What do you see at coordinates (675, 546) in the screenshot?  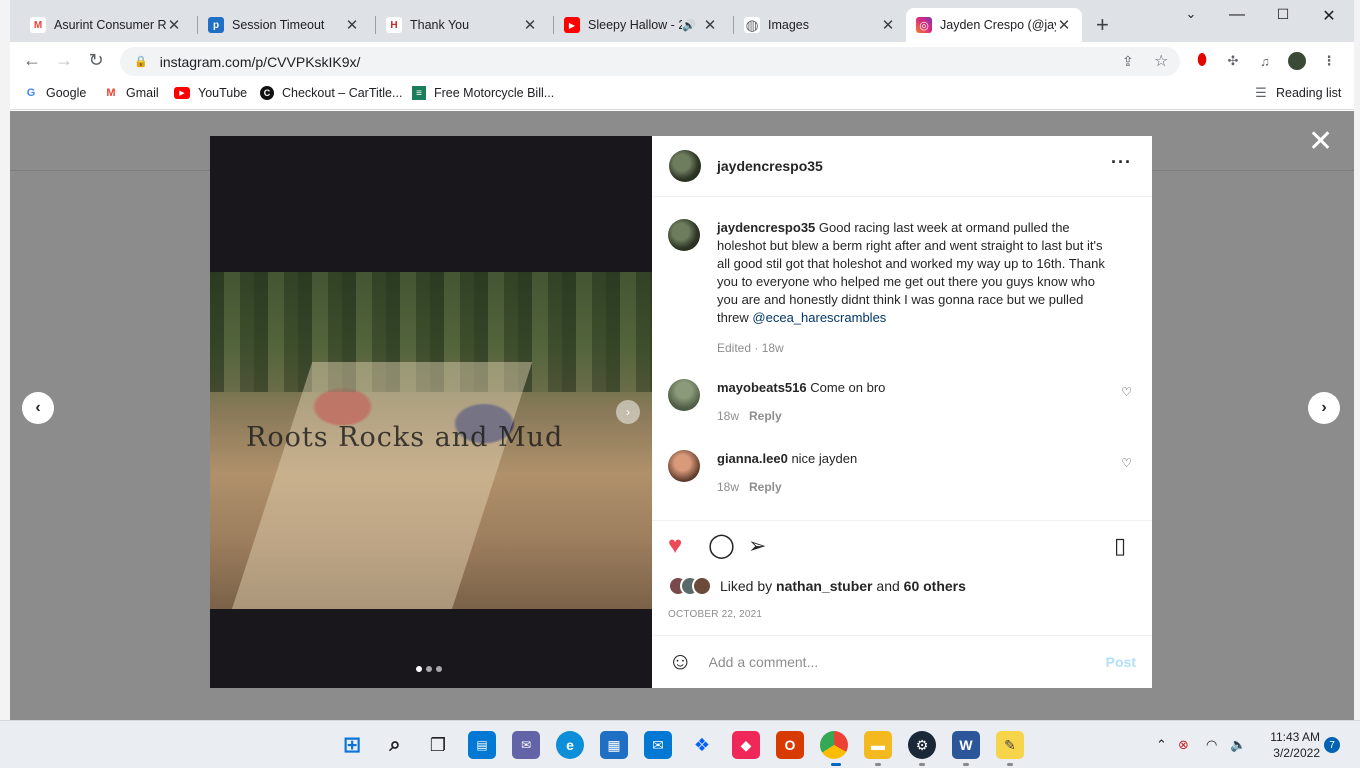 I see `like-heart-icon: ♥` at bounding box center [675, 546].